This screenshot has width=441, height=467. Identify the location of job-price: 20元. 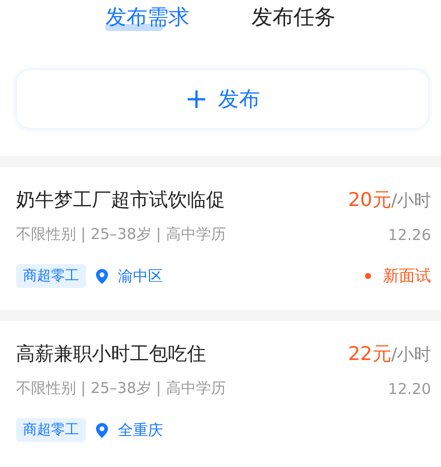
(370, 200).